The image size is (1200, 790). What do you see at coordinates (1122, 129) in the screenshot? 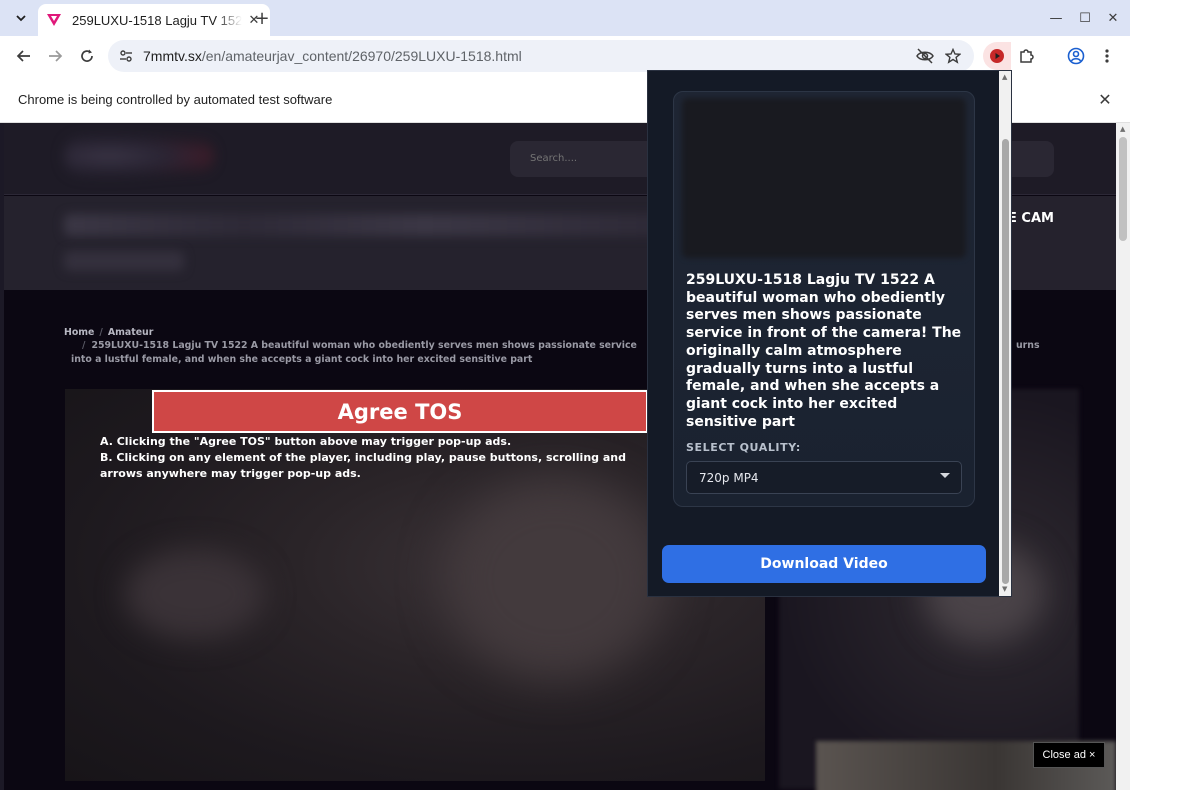
I see `scroll-up-arrow-icon: ▲` at bounding box center [1122, 129].